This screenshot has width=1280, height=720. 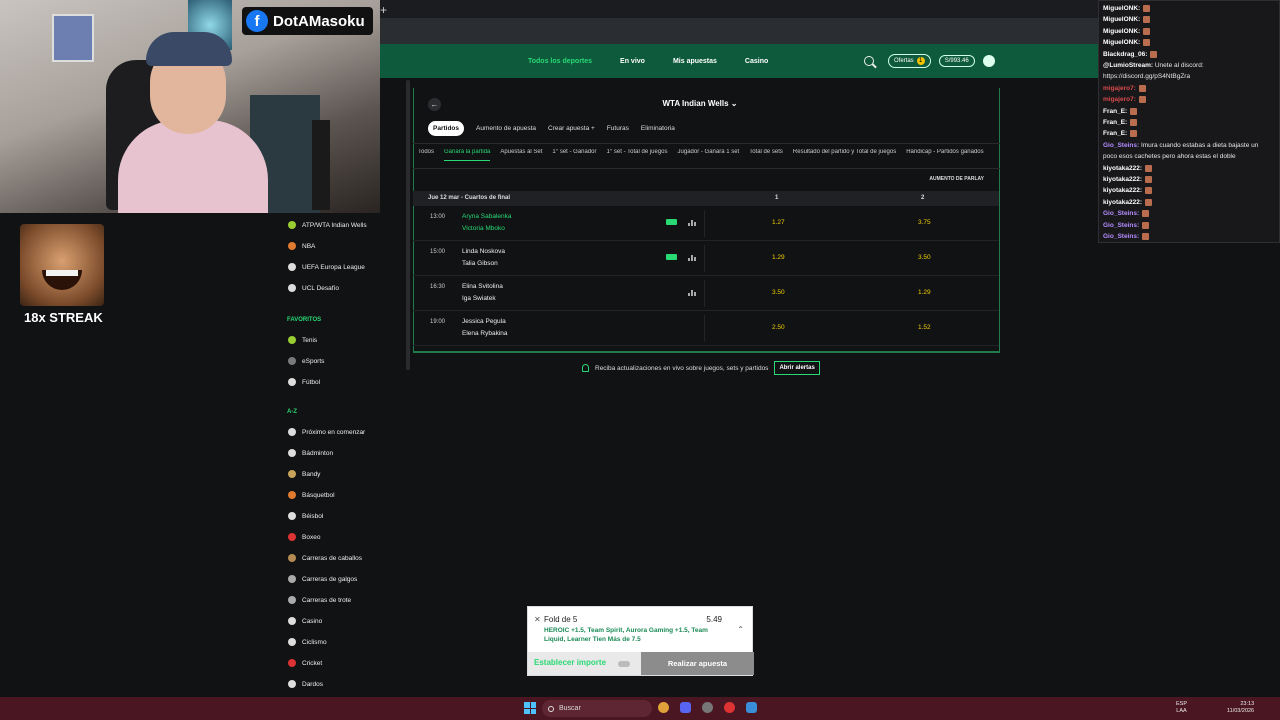 What do you see at coordinates (709, 155) in the screenshot?
I see `market-tab: Jugador - Ganará 1 set` at bounding box center [709, 155].